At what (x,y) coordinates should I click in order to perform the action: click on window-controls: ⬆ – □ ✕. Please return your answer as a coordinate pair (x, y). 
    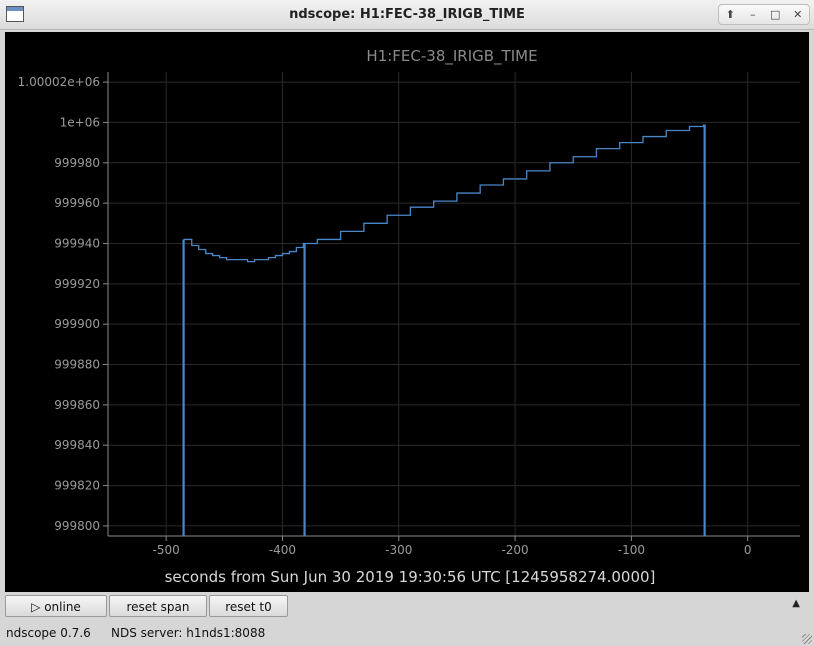
    Looking at the image, I should click on (764, 14).